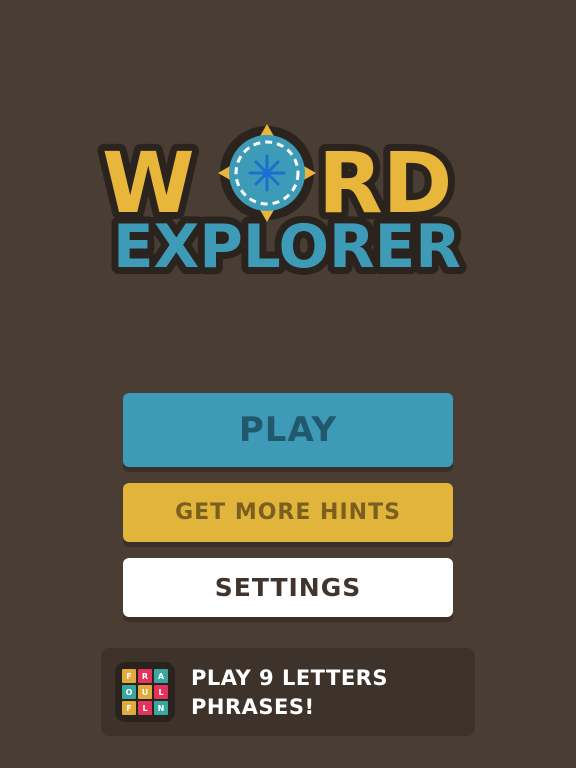 This screenshot has height=768, width=576. What do you see at coordinates (161, 708) in the screenshot?
I see `promo-tile: N` at bounding box center [161, 708].